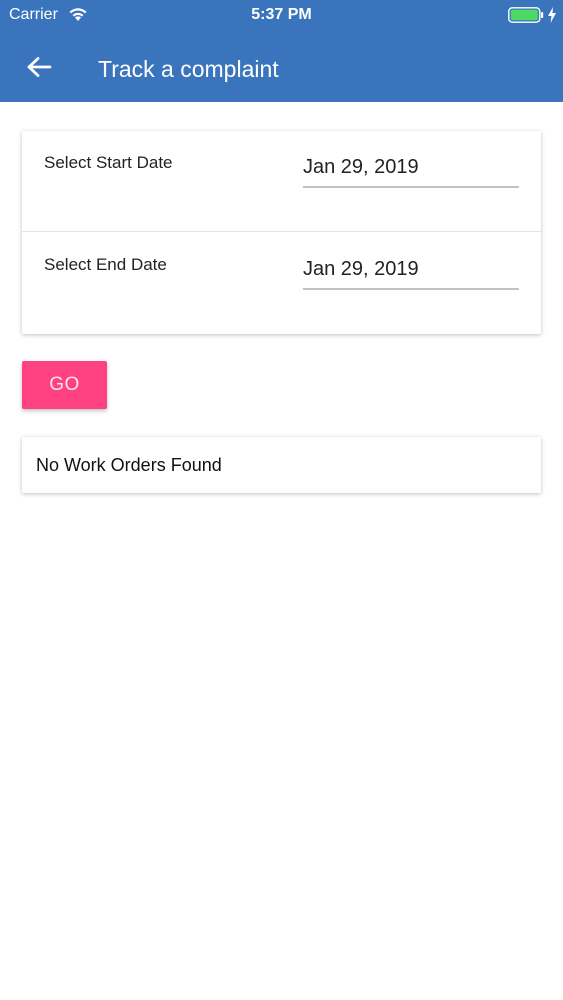  What do you see at coordinates (281, 283) in the screenshot?
I see `end-date-row: Select End Date Jan 29, 2019` at bounding box center [281, 283].